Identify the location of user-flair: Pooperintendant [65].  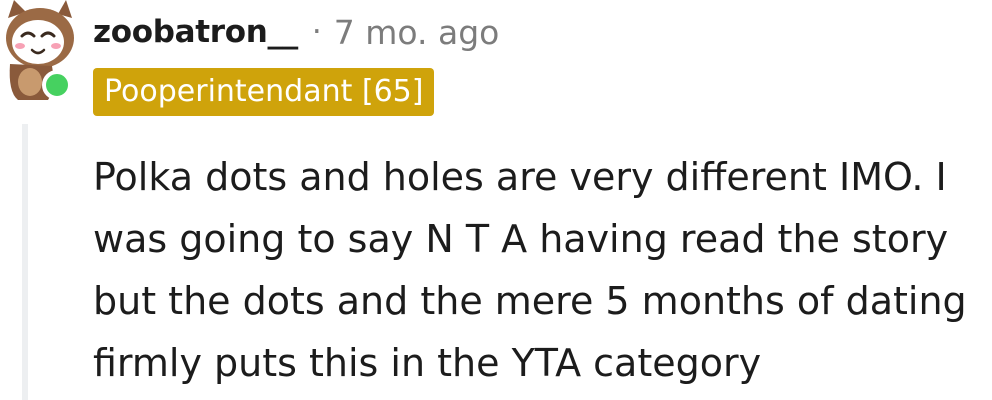
(264, 92).